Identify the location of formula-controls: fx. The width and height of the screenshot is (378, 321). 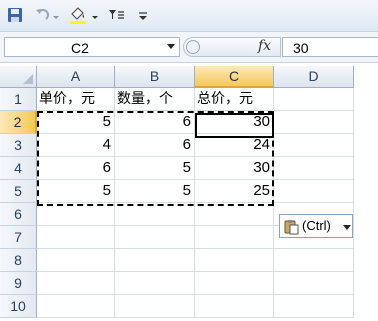
(232, 47).